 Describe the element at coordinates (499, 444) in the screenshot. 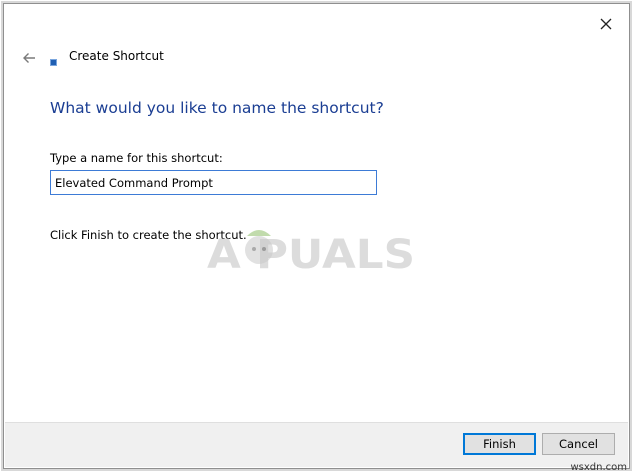

I see `finish-button: Finish` at that location.